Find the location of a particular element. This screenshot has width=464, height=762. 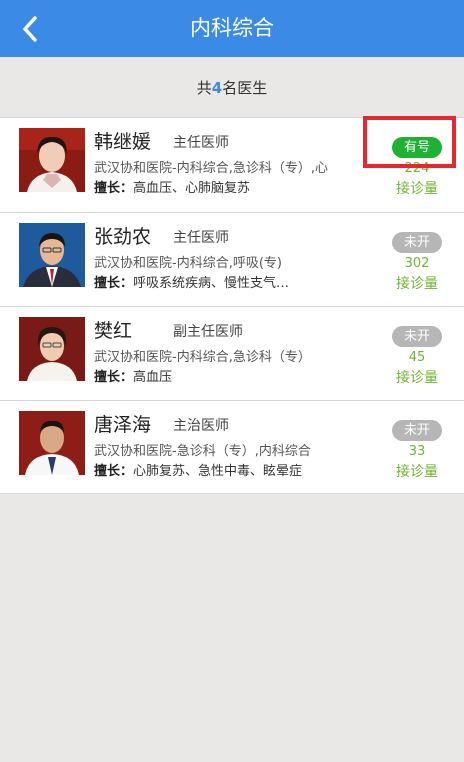

specialty-text: 高血压 is located at coordinates (153, 377).